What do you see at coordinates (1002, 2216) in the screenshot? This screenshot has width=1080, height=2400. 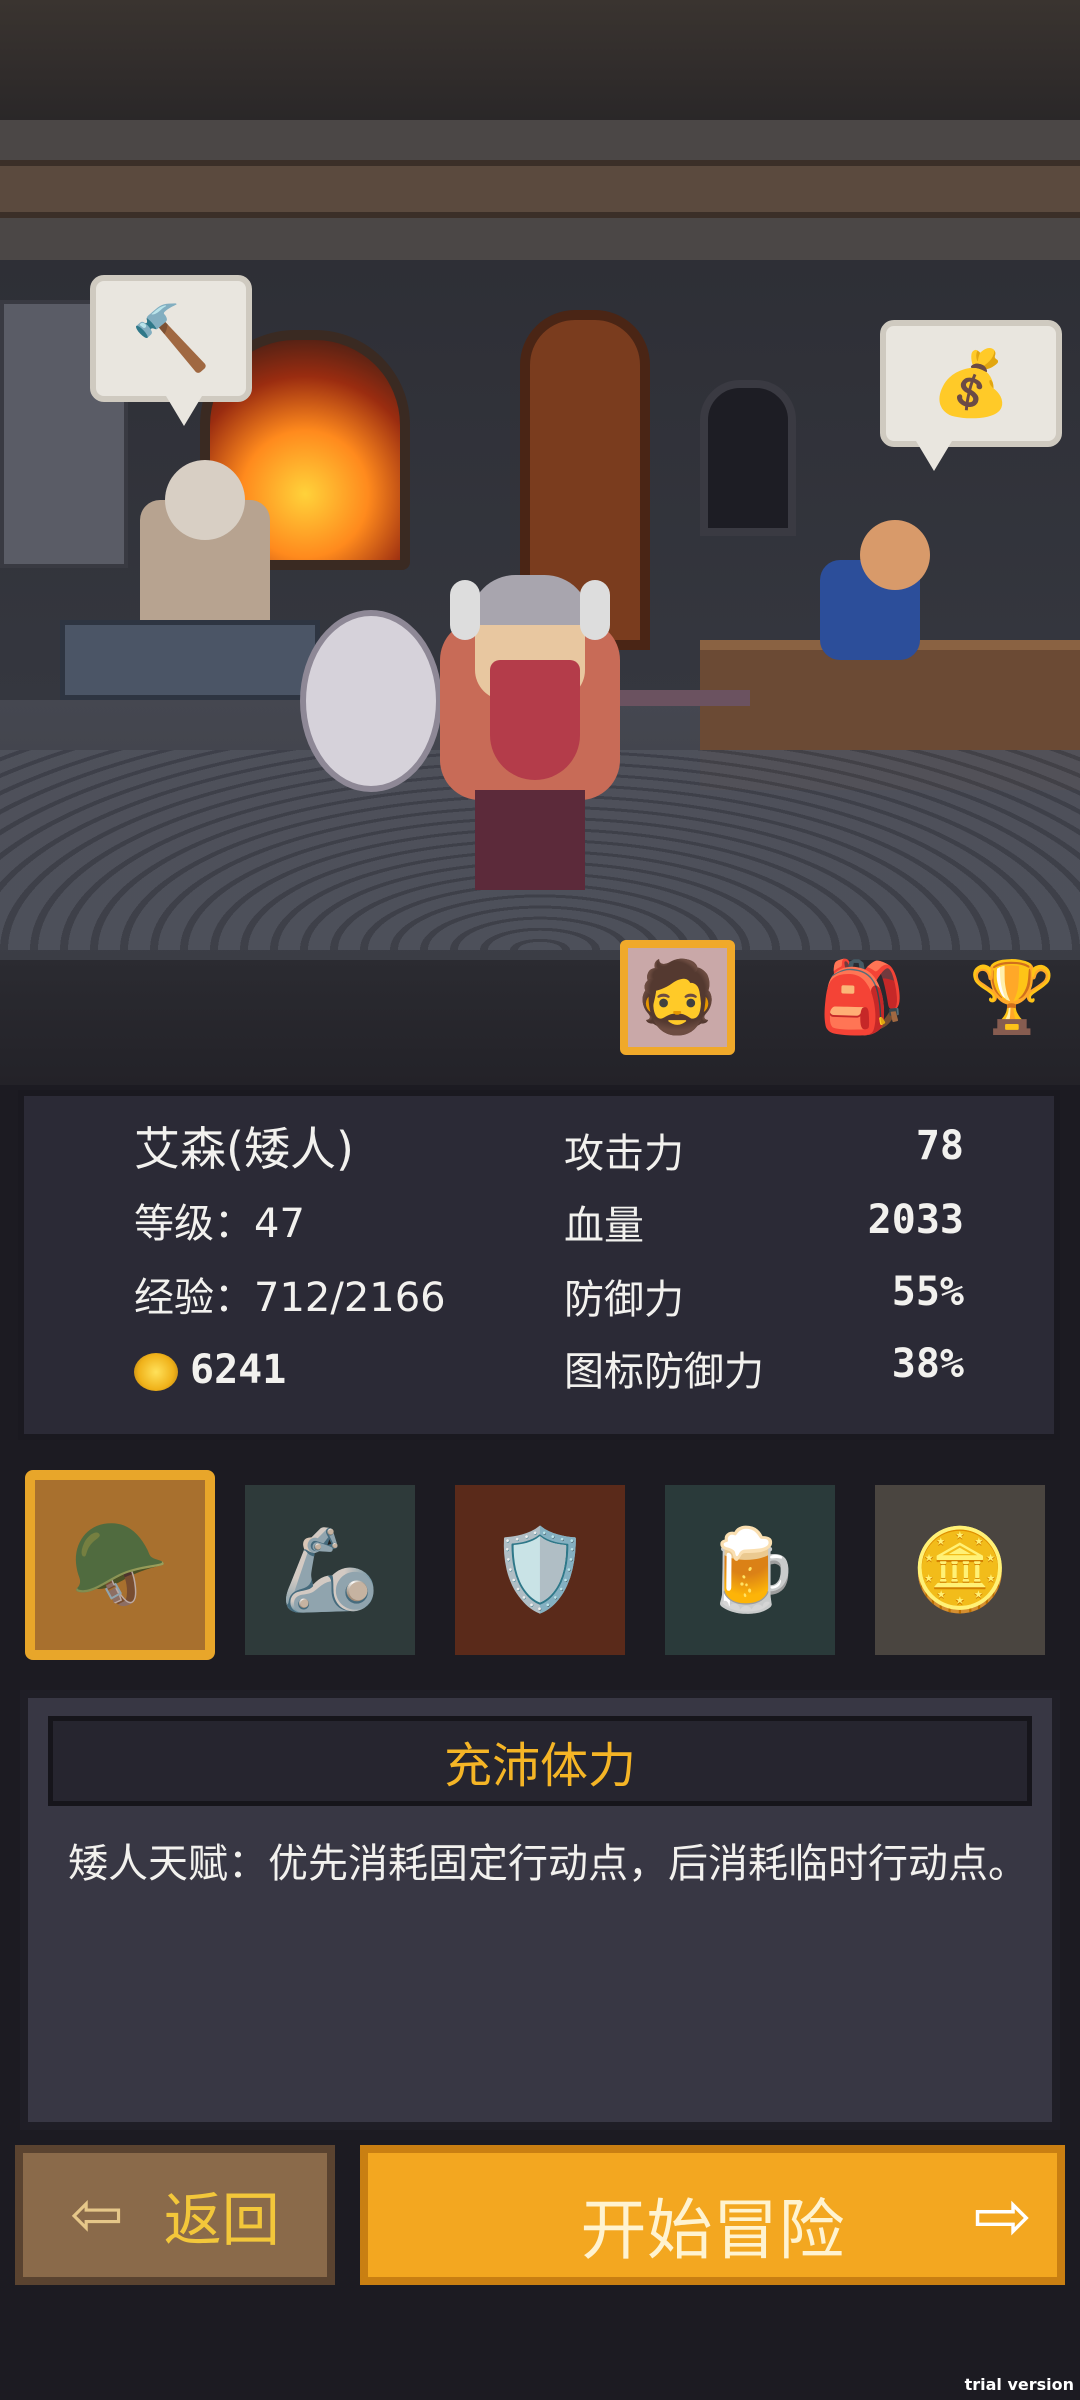 I see `enter-icon: ⇨` at bounding box center [1002, 2216].